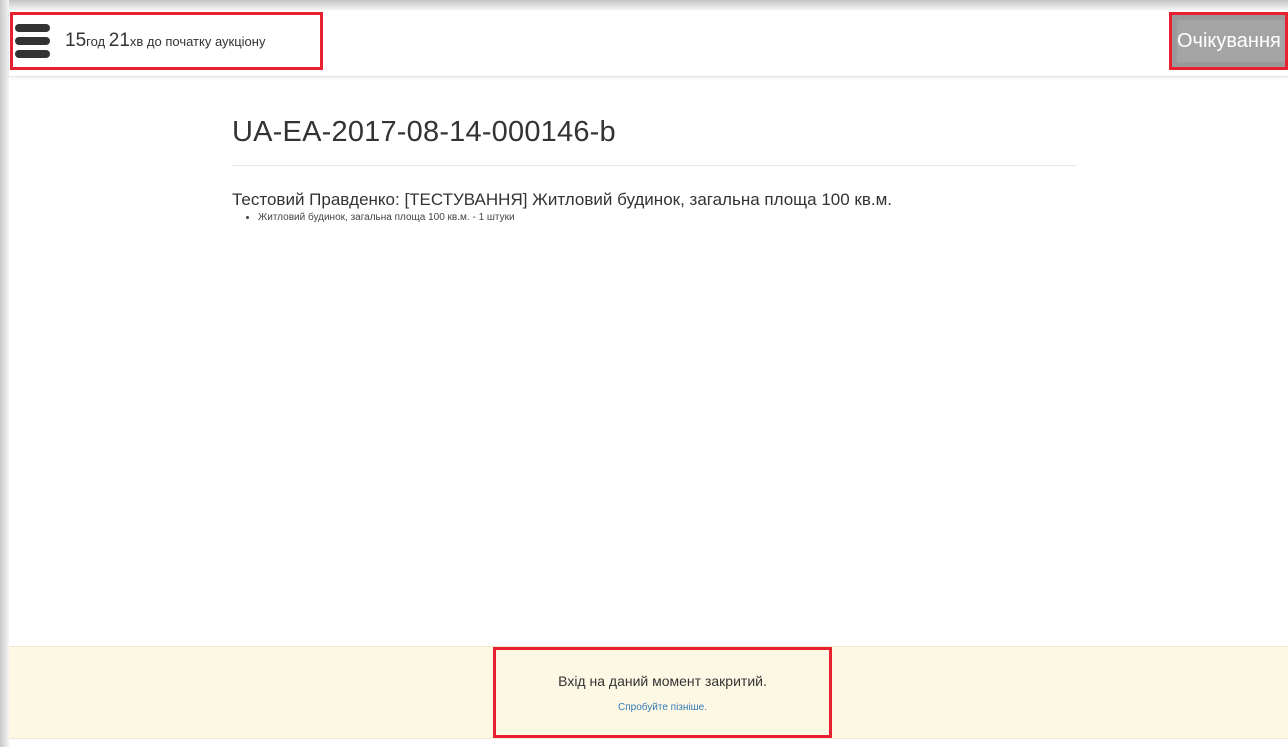 The image size is (1288, 747). What do you see at coordinates (654, 165) in the screenshot?
I see `divider` at bounding box center [654, 165].